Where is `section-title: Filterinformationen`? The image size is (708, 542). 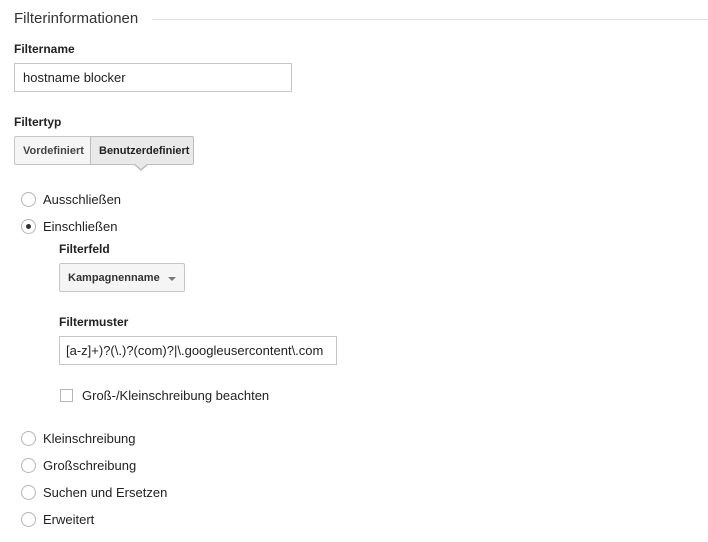 section-title: Filterinformationen is located at coordinates (76, 18).